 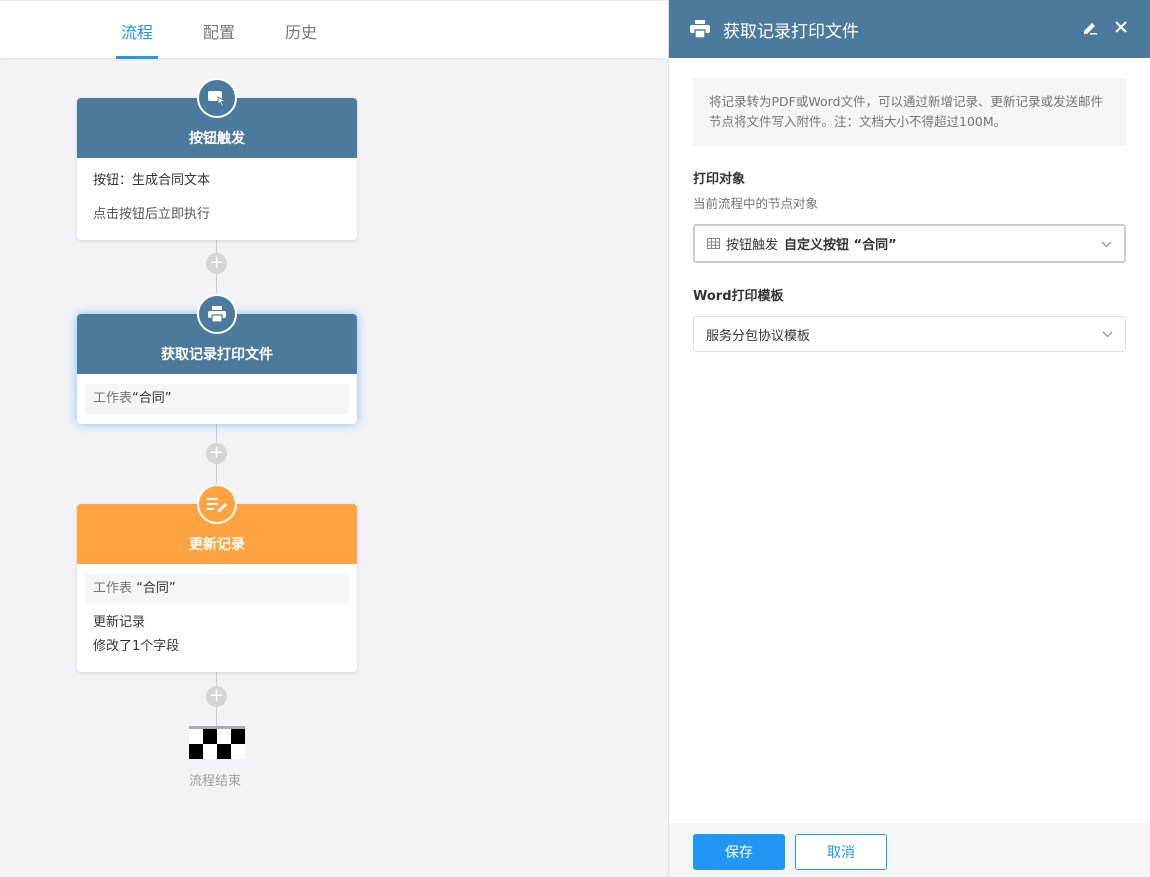 I want to click on panel-title: 获取记录打印文件, so click(x=791, y=31).